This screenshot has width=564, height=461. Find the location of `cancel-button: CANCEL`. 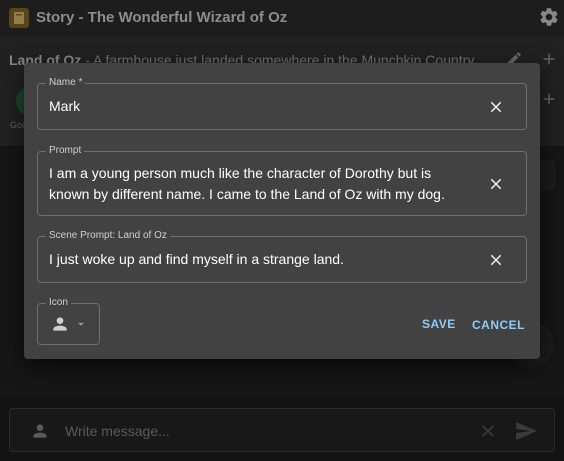

cancel-button: CANCEL is located at coordinates (498, 325).